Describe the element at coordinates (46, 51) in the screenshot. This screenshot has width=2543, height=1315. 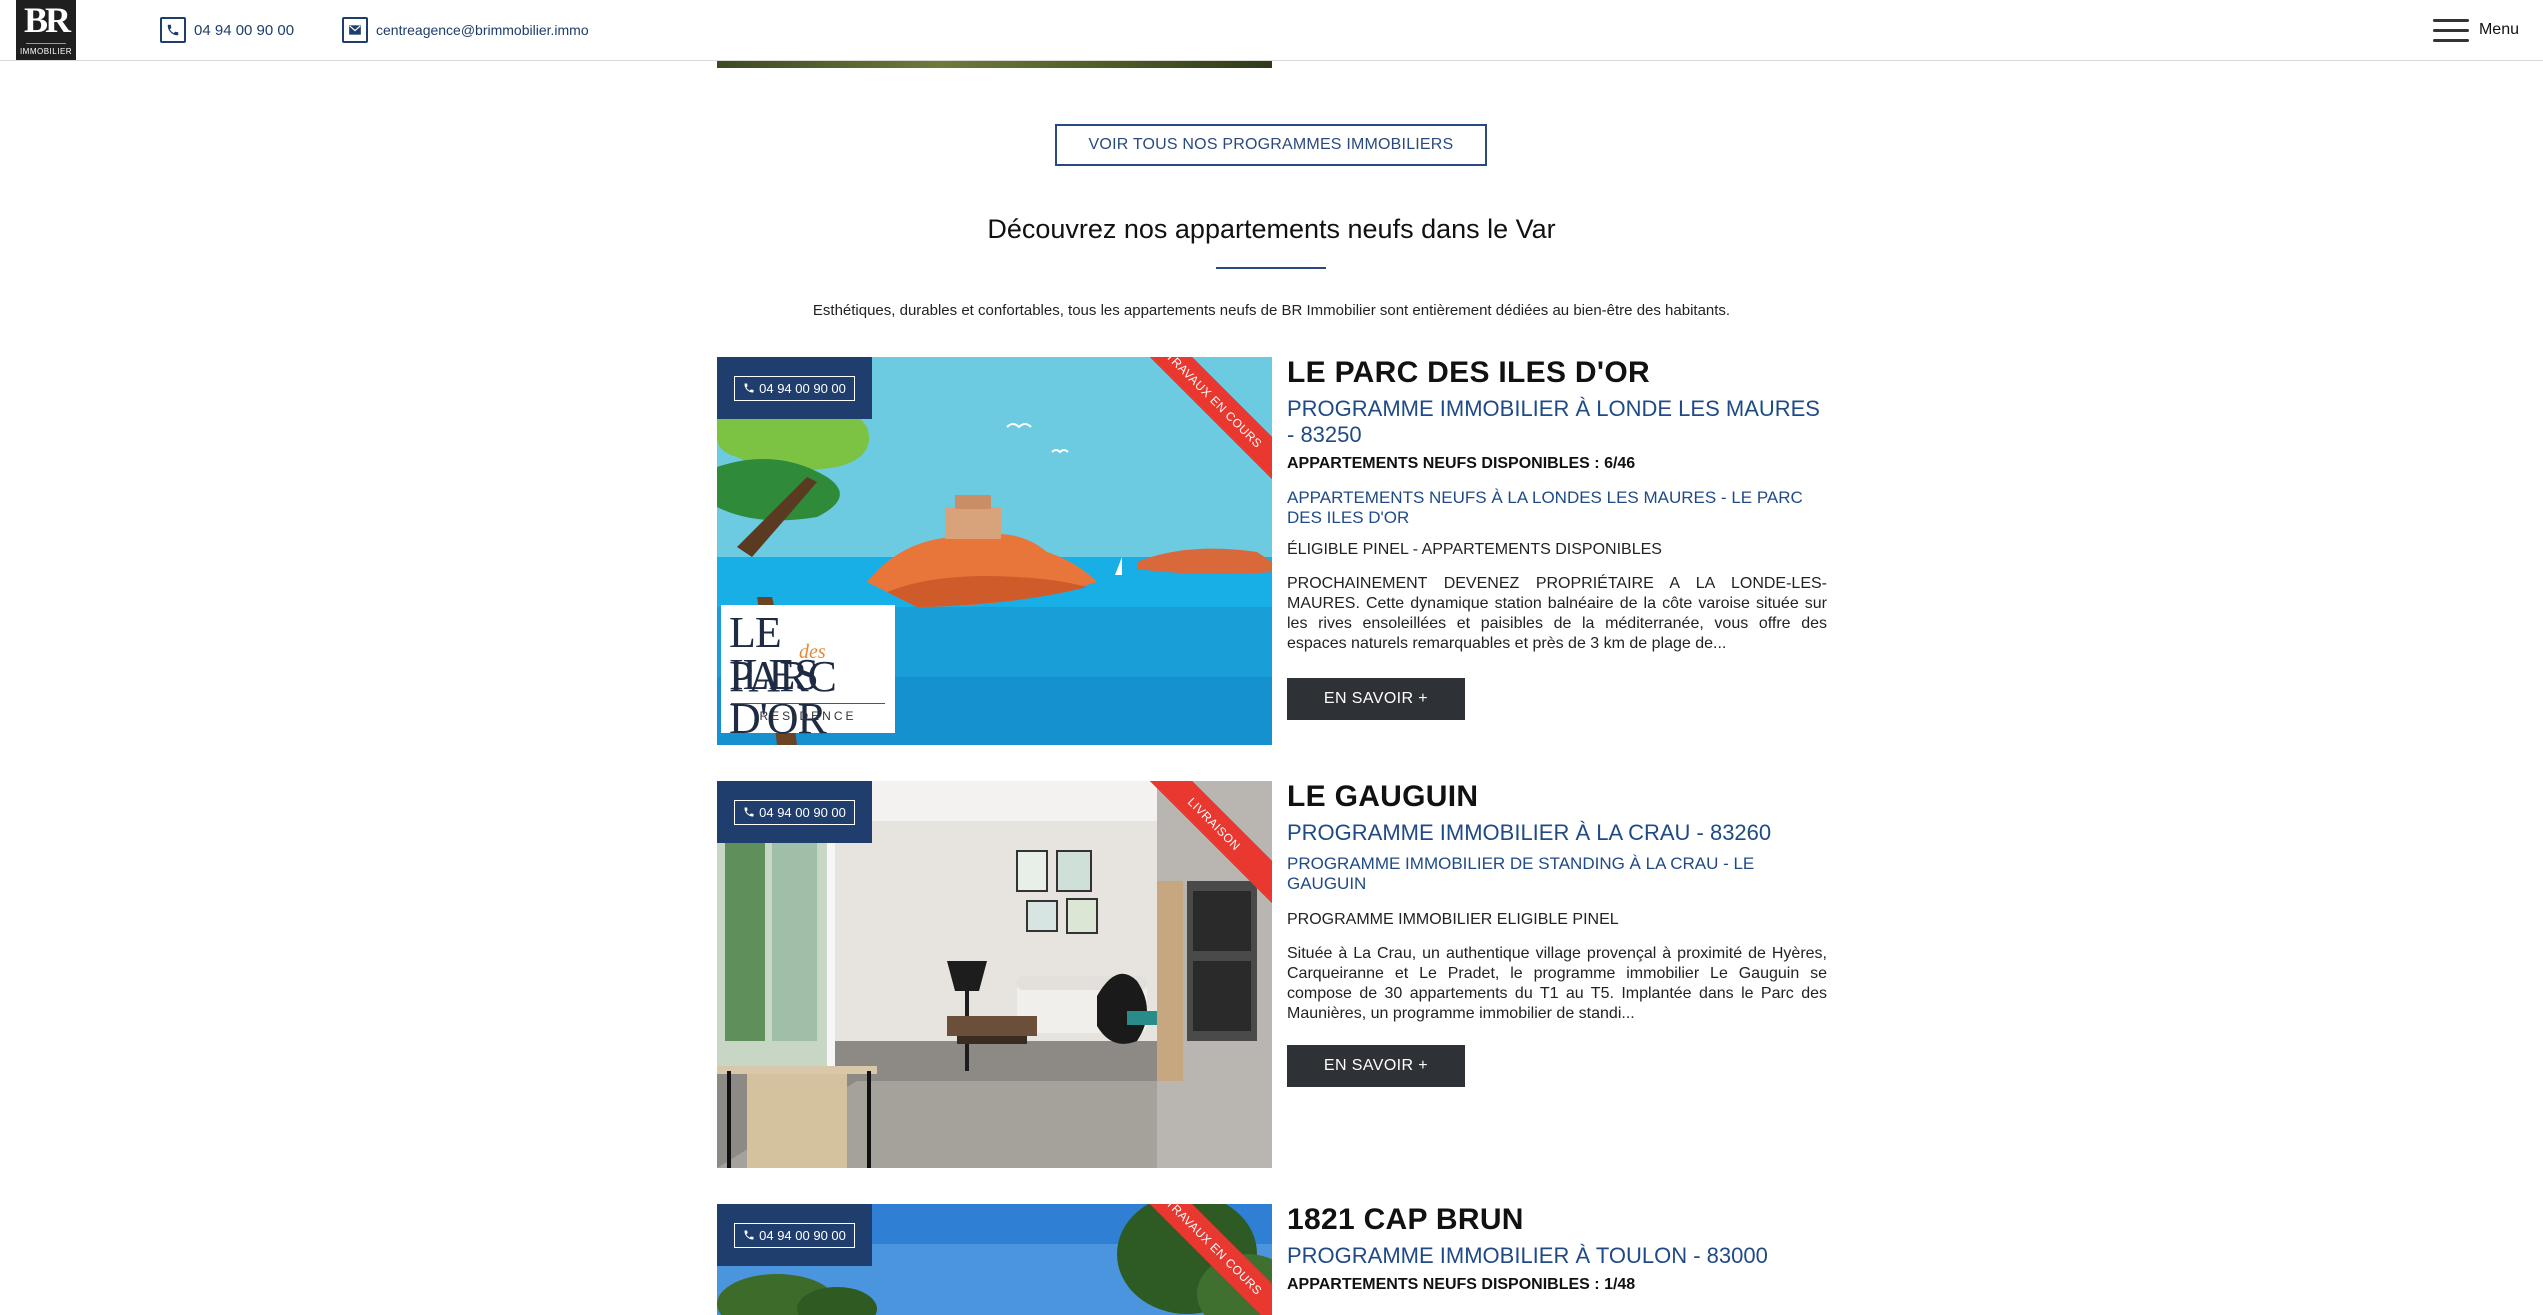
I see `logo-subtitle: IMMOBILIER` at that location.